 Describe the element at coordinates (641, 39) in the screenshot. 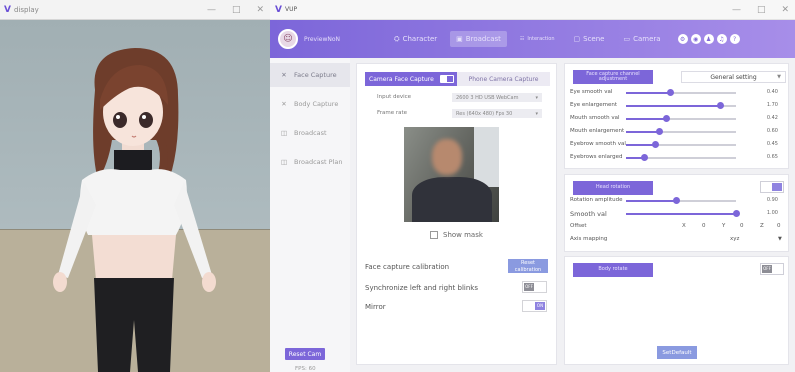

I see `tab-camera: ▭ Camera` at that location.